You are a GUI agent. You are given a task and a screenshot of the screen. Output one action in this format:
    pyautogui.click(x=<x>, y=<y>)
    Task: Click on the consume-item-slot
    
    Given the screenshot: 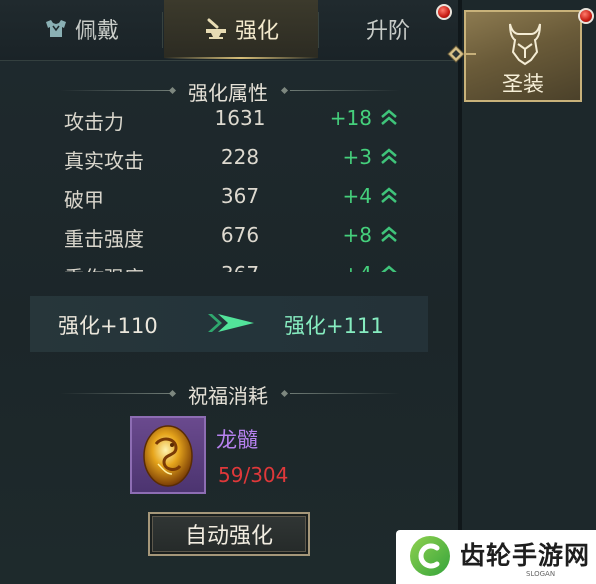 What is the action you would take?
    pyautogui.click(x=168, y=455)
    